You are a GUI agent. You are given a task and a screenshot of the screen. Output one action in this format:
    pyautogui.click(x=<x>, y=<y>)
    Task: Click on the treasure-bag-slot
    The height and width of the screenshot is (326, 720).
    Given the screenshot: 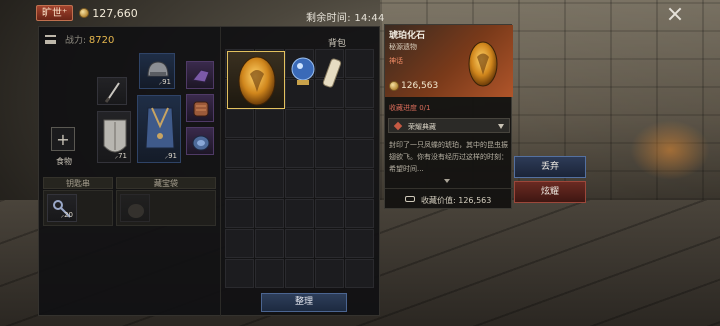 What is the action you would take?
    pyautogui.click(x=135, y=208)
    